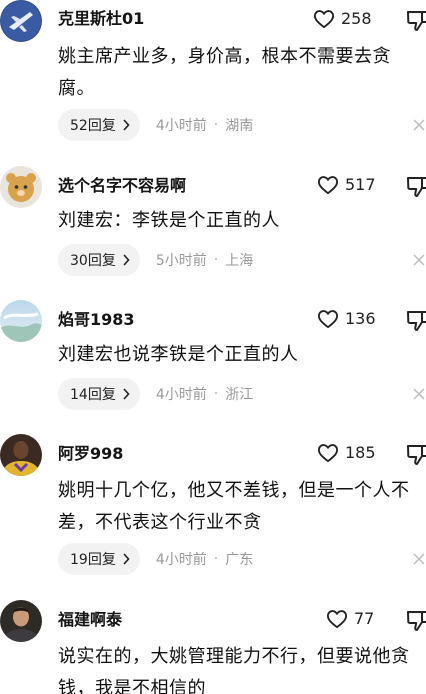 This screenshot has width=426, height=694. I want to click on comment-item: 福建啊泰 77 说实在的，大姚管理能力不行，但要说他贪钱，我是不相信的, so click(213, 647).